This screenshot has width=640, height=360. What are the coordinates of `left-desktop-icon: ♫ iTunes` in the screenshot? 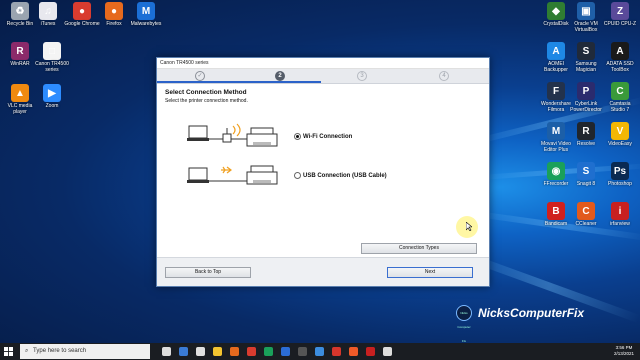 It's located at (48, 14).